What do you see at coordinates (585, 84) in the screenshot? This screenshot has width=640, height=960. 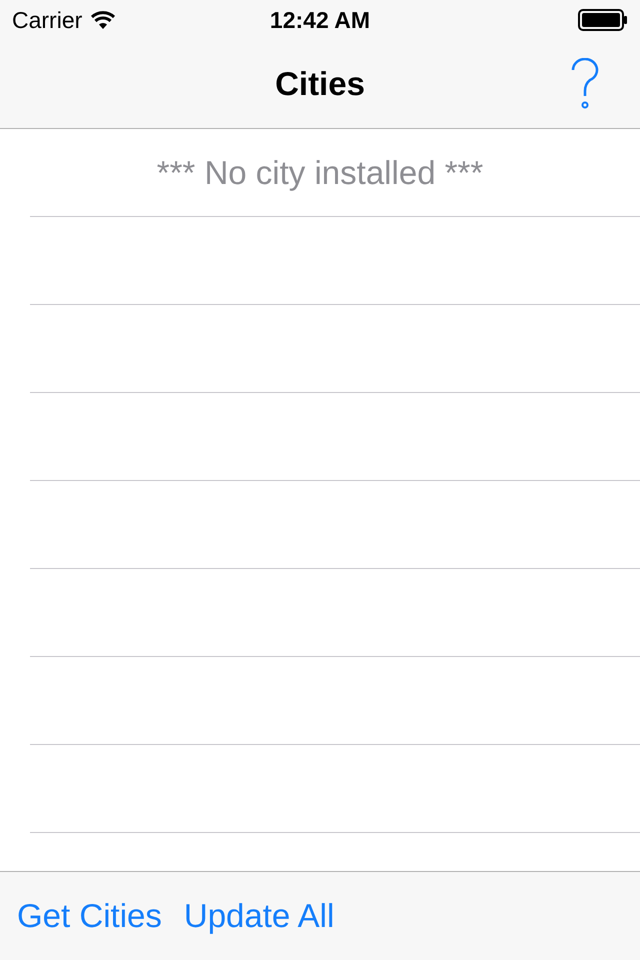 I see `help-icon` at bounding box center [585, 84].